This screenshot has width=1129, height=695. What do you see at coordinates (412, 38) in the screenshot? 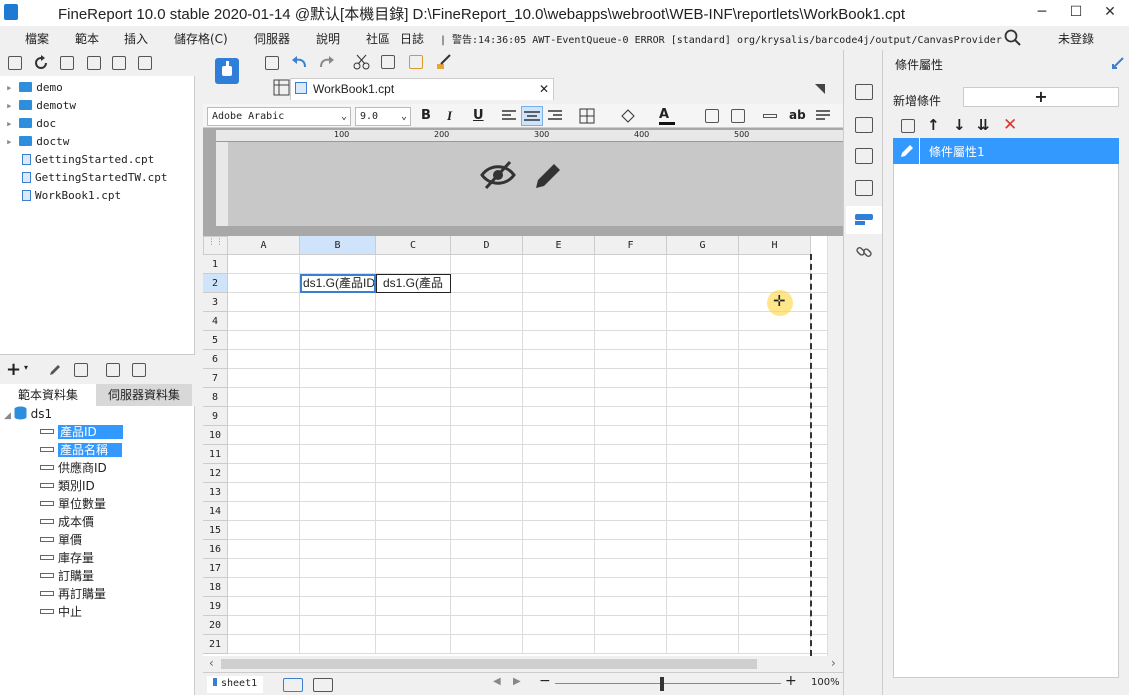
I see `menu-log: 日誌` at bounding box center [412, 38].